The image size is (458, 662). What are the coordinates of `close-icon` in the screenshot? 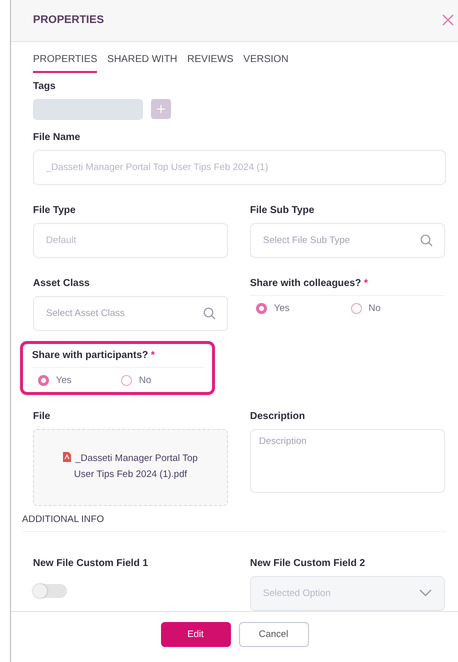 It's located at (448, 20).